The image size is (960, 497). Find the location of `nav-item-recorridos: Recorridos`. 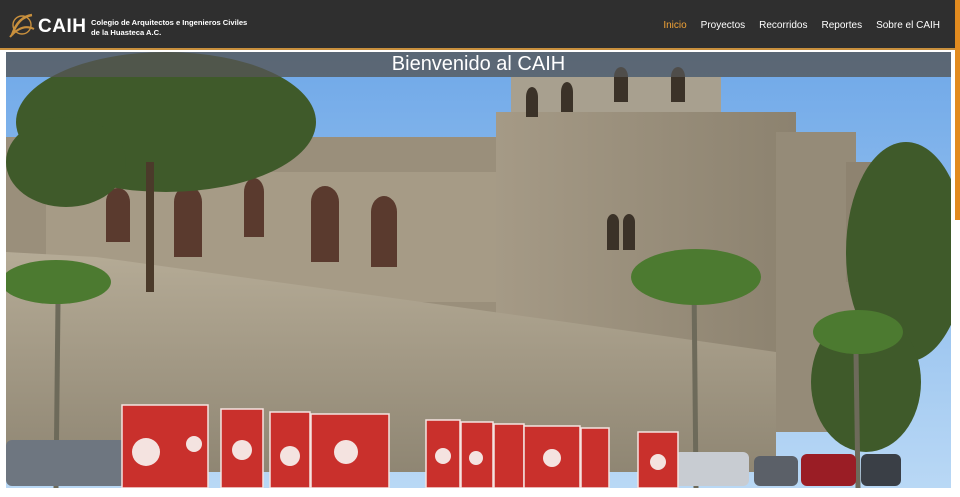

nav-item-recorridos: Recorridos is located at coordinates (783, 25).